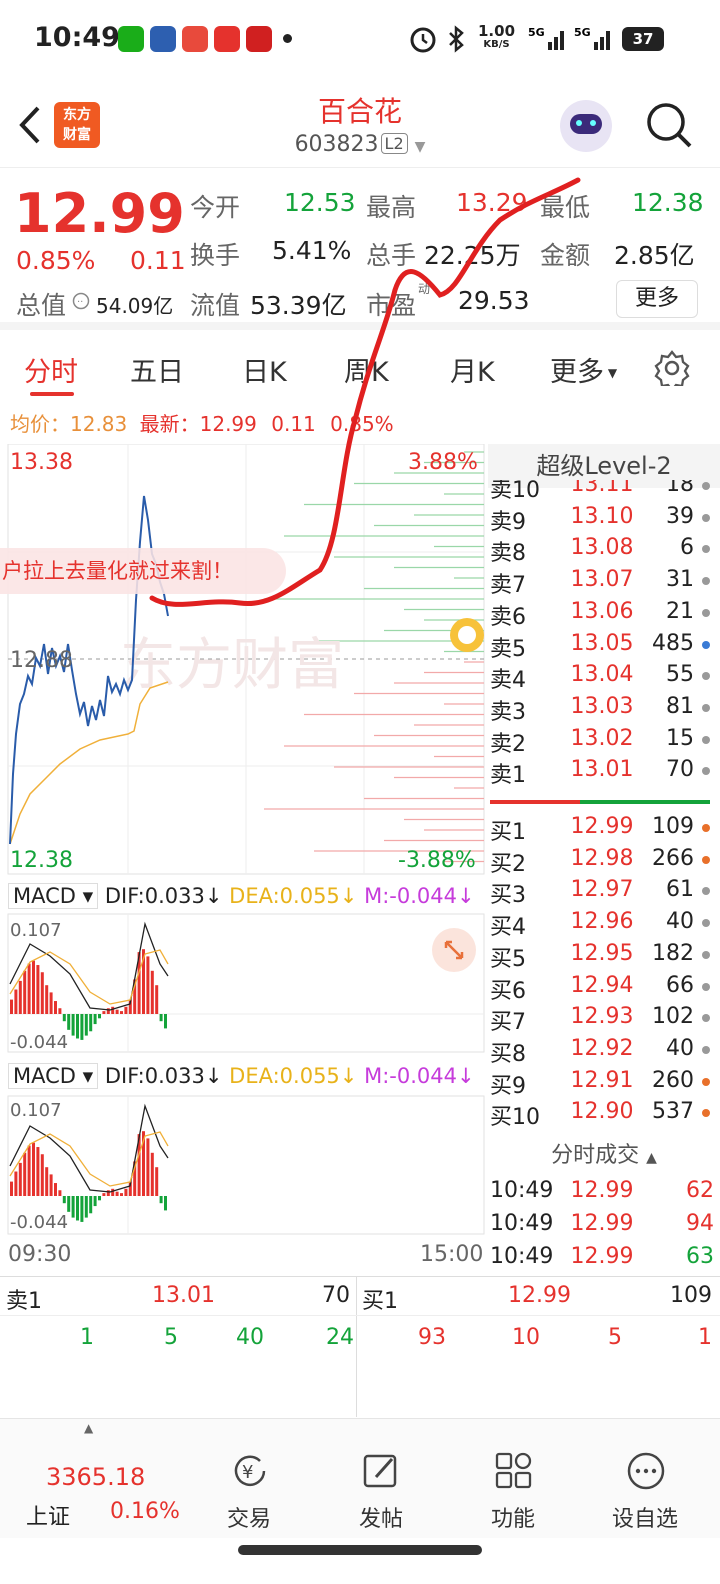 The image size is (720, 1584). I want to click on macd-selector-2: MACD ▾, so click(53, 1076).